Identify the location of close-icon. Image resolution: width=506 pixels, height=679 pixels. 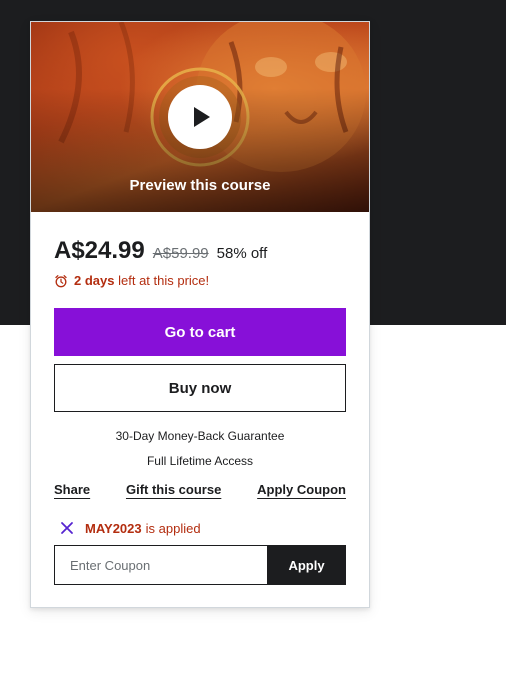
(67, 528).